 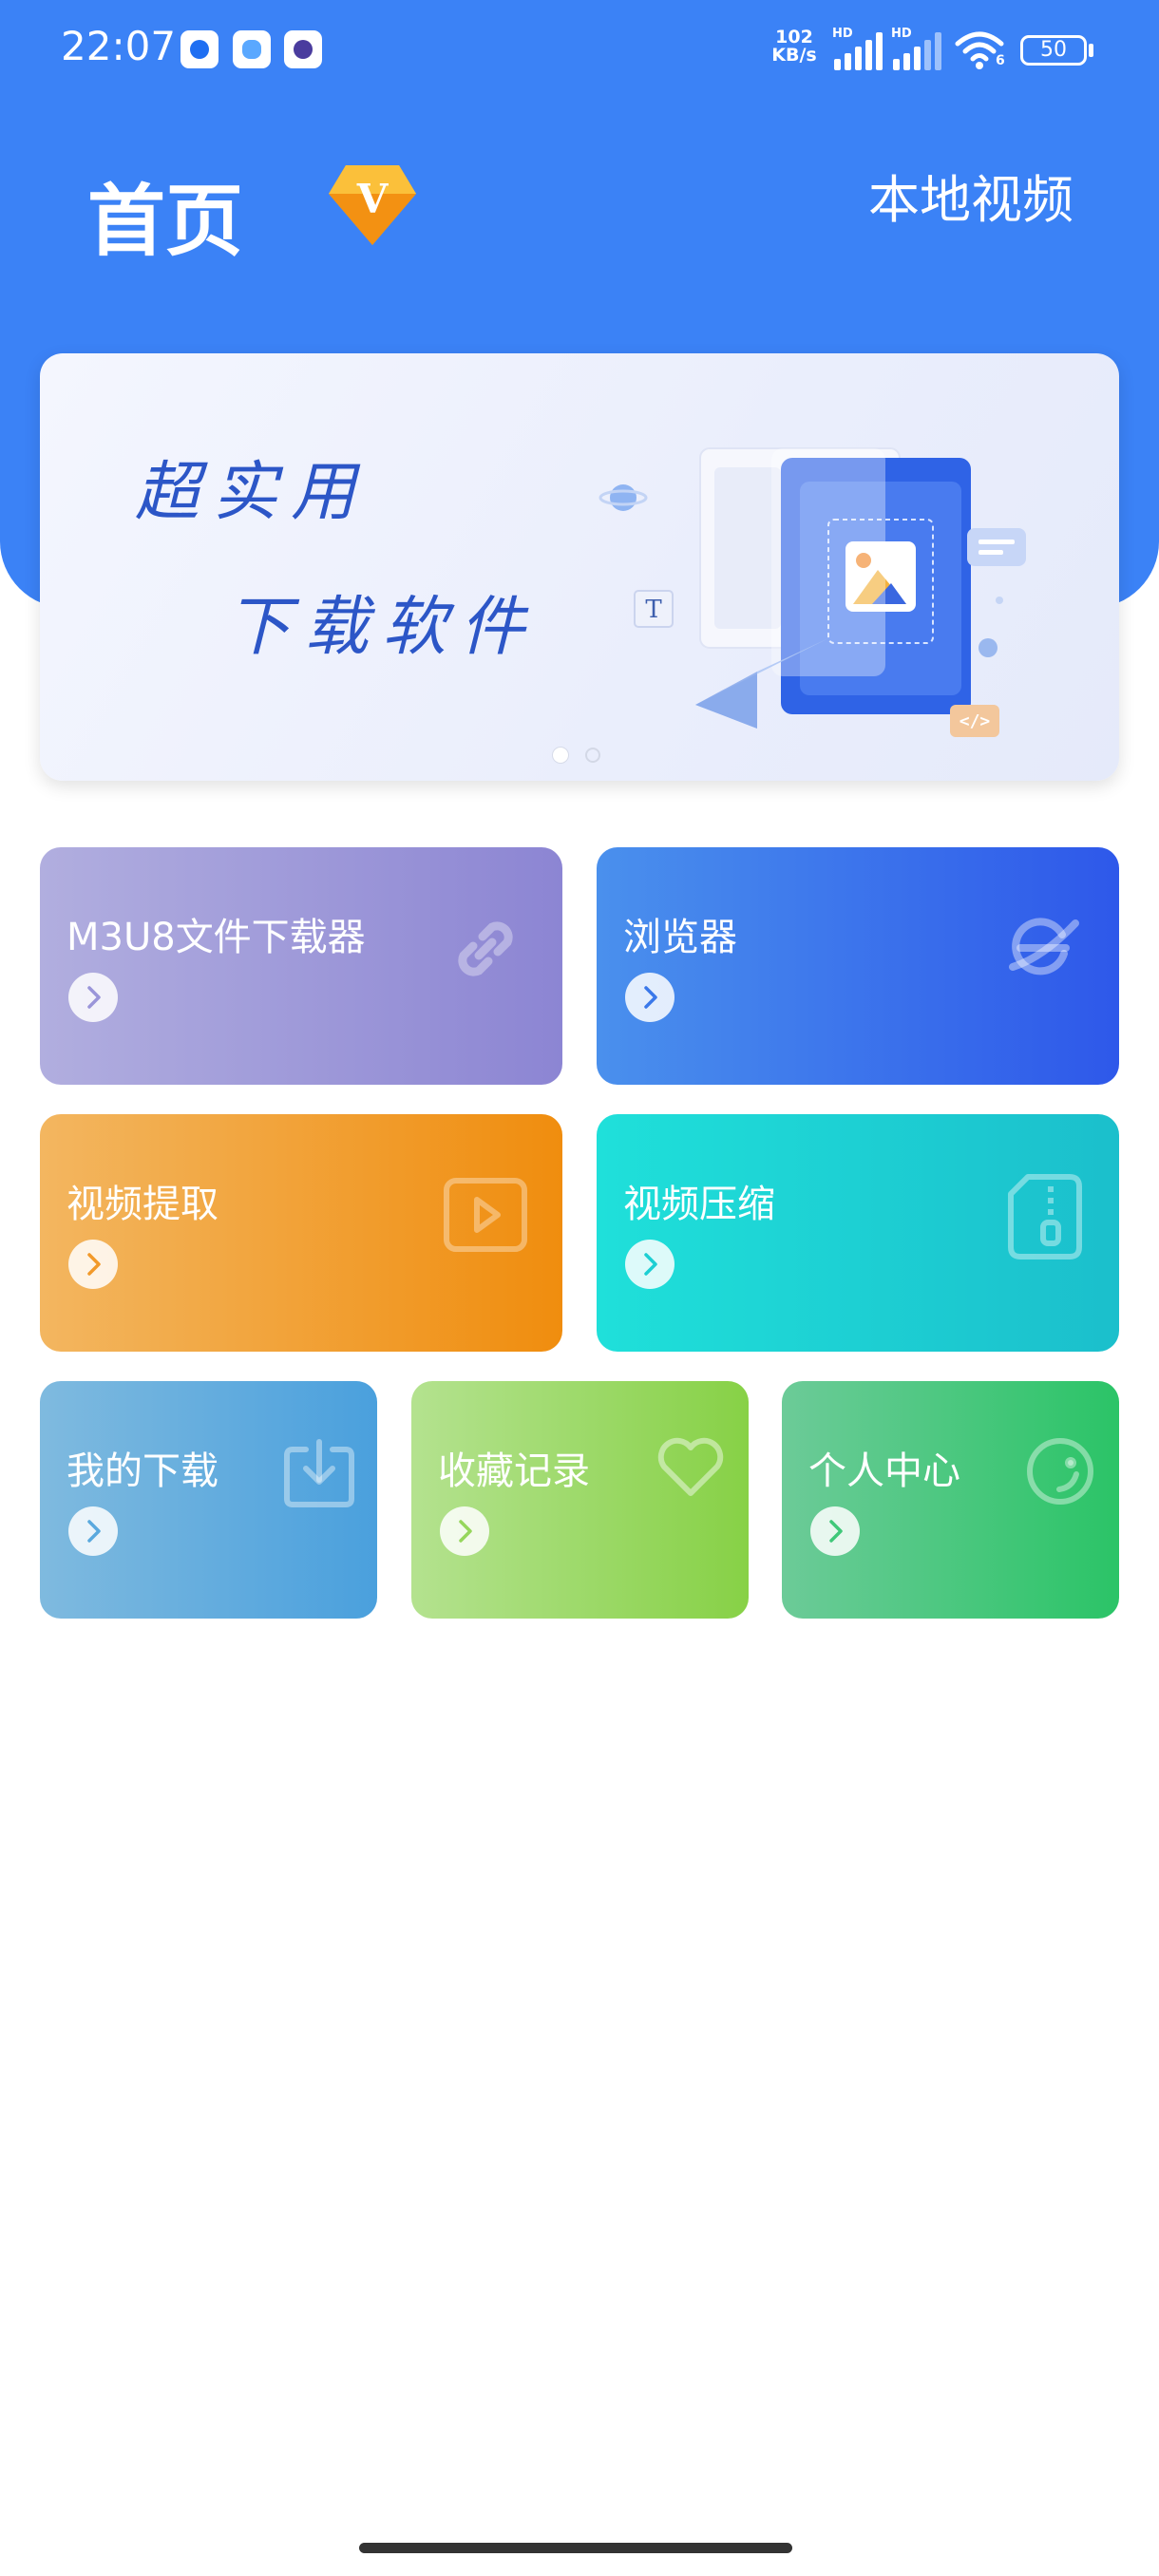 I want to click on play-icon, so click(x=485, y=1217).